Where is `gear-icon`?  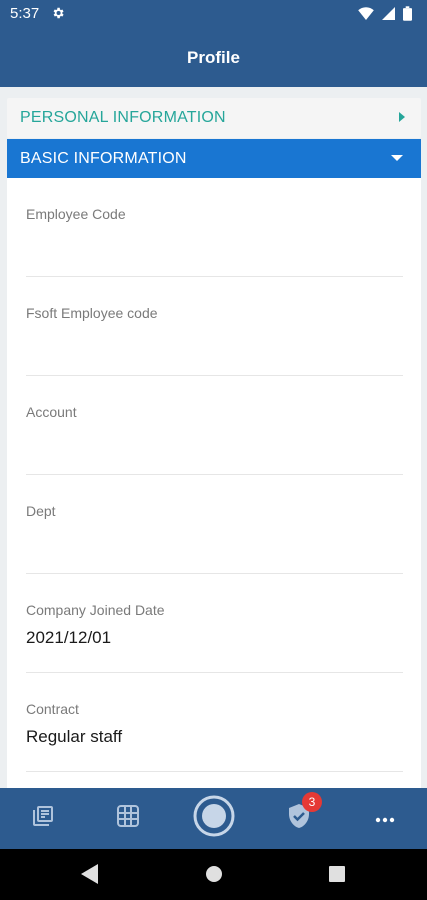
gear-icon is located at coordinates (58, 15).